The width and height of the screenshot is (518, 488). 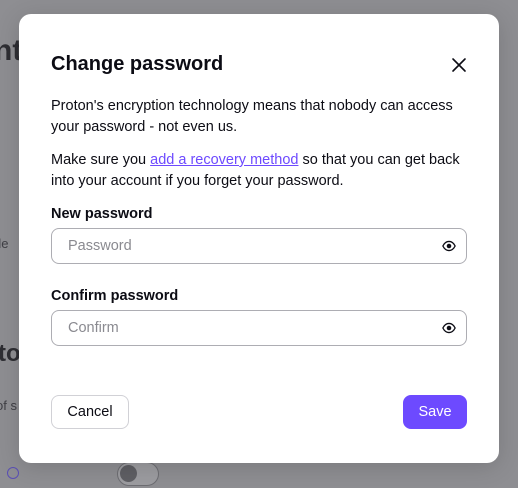 I want to click on save-button: Save, so click(x=435, y=412).